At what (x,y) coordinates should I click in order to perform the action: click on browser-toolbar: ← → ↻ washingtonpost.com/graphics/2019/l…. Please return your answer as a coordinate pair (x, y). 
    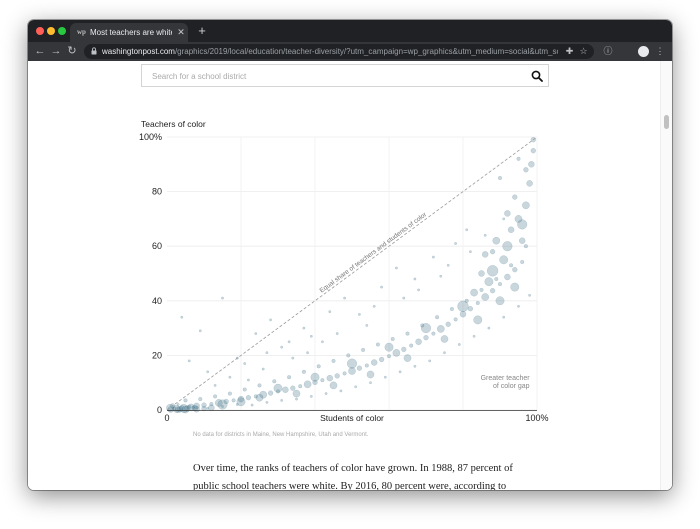
    Looking at the image, I should click on (350, 51).